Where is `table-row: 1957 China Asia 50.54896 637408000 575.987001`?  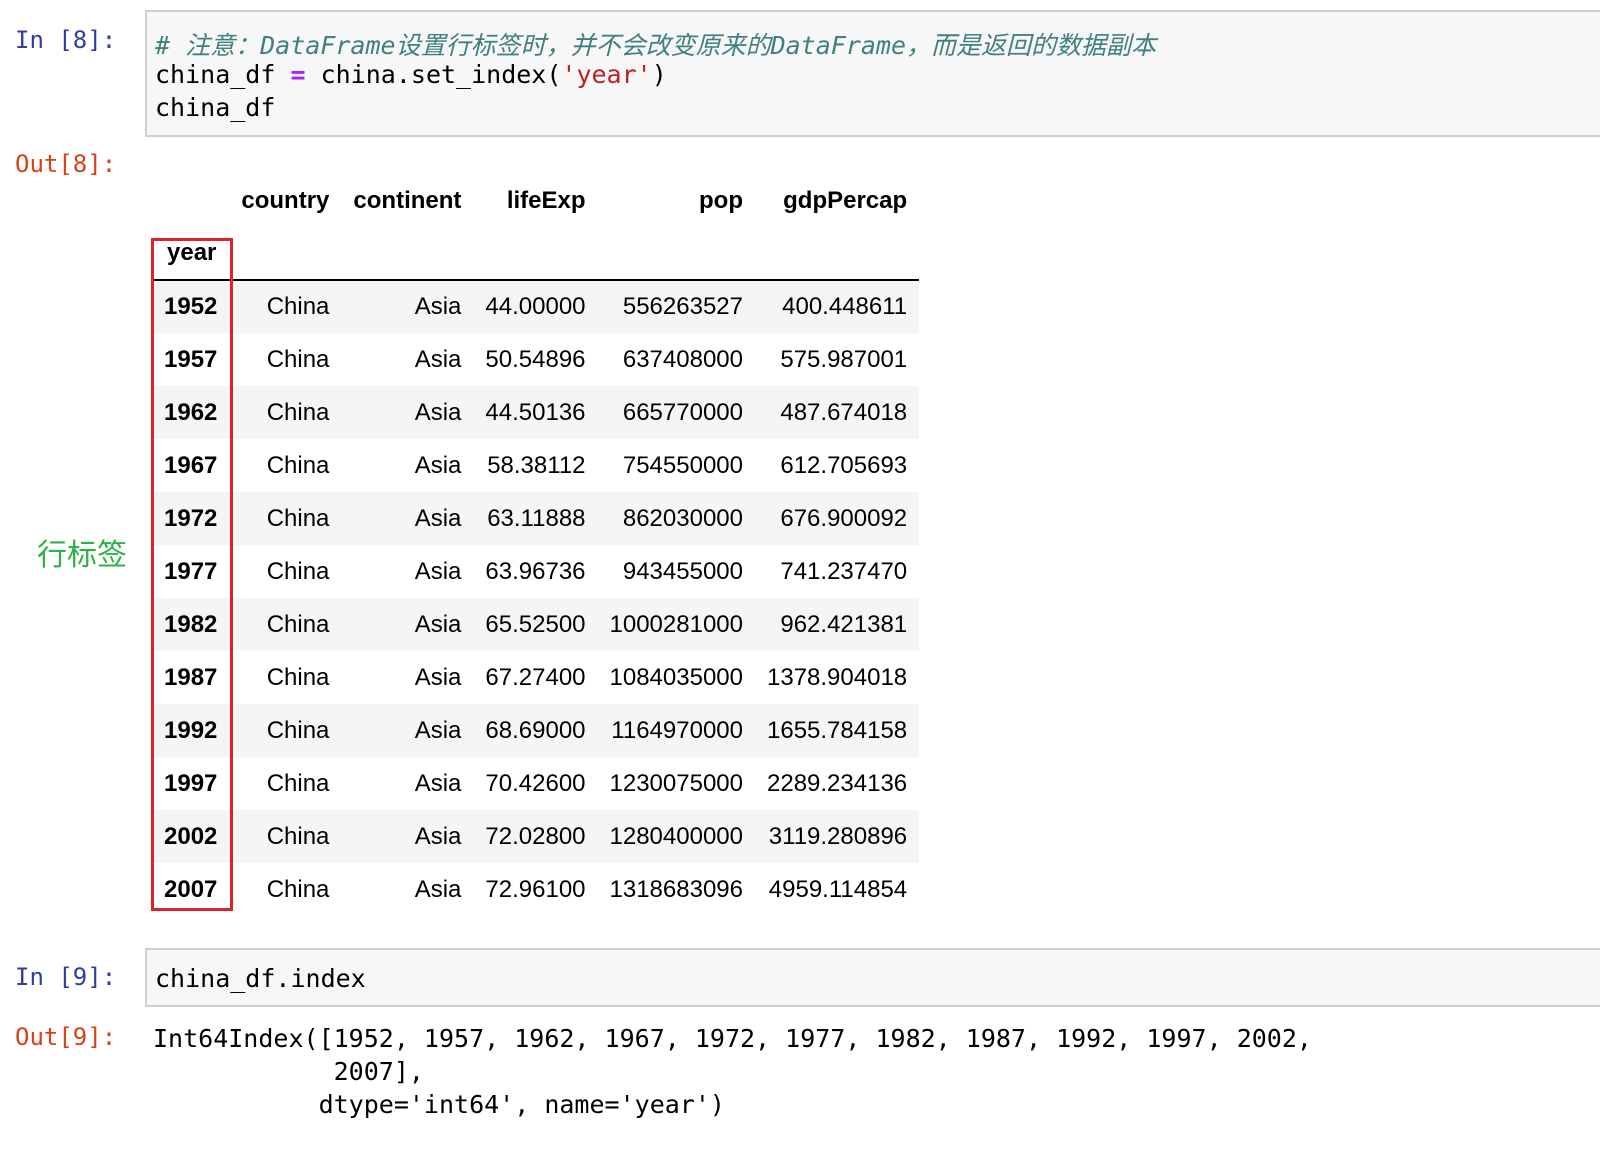 table-row: 1957 China Asia 50.54896 637408000 575.987001 is located at coordinates (536, 359).